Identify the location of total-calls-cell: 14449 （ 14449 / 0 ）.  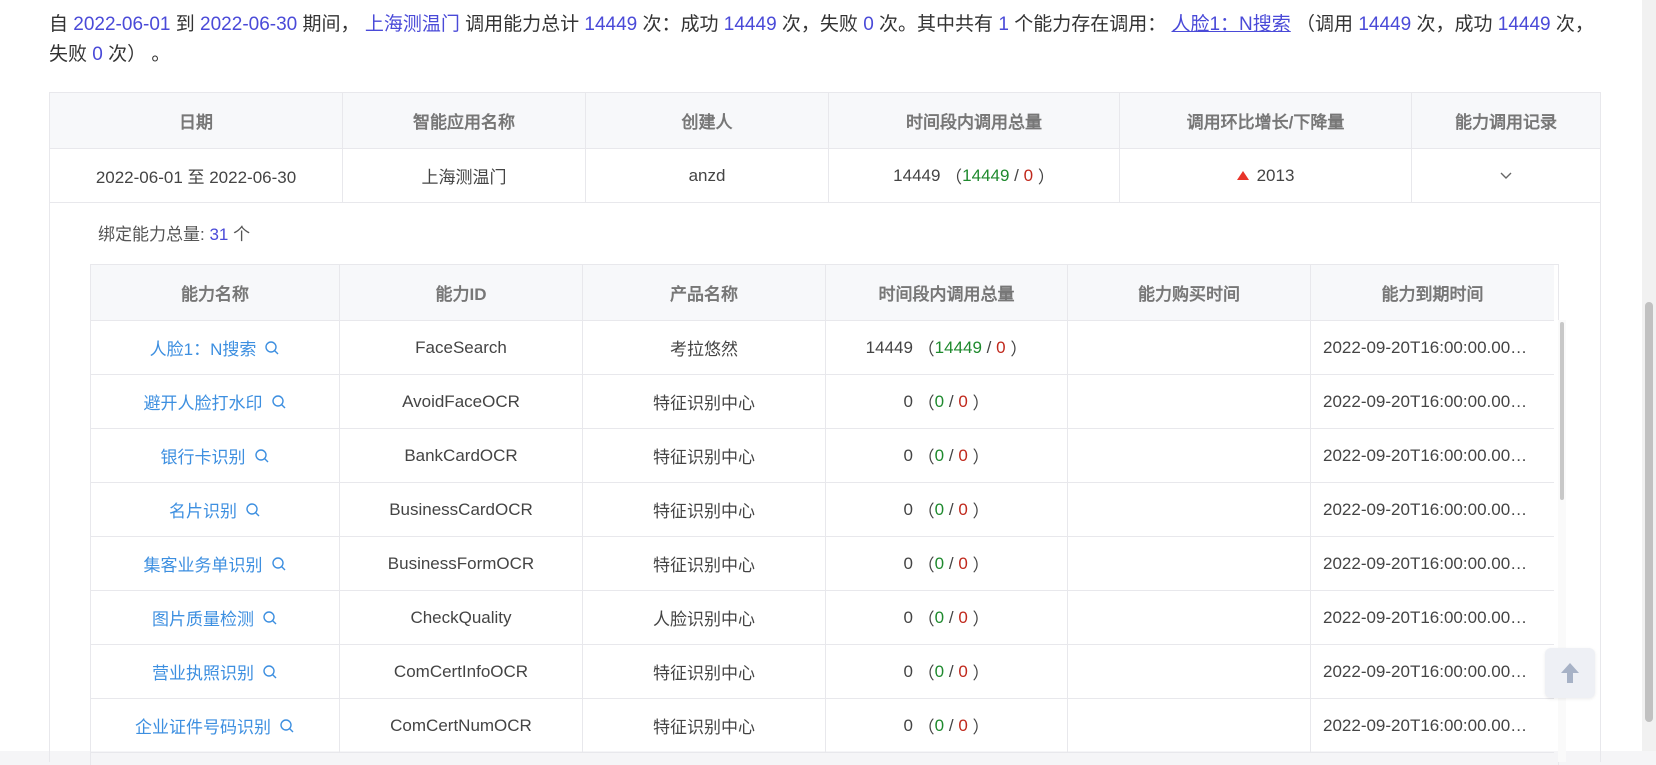
(974, 176).